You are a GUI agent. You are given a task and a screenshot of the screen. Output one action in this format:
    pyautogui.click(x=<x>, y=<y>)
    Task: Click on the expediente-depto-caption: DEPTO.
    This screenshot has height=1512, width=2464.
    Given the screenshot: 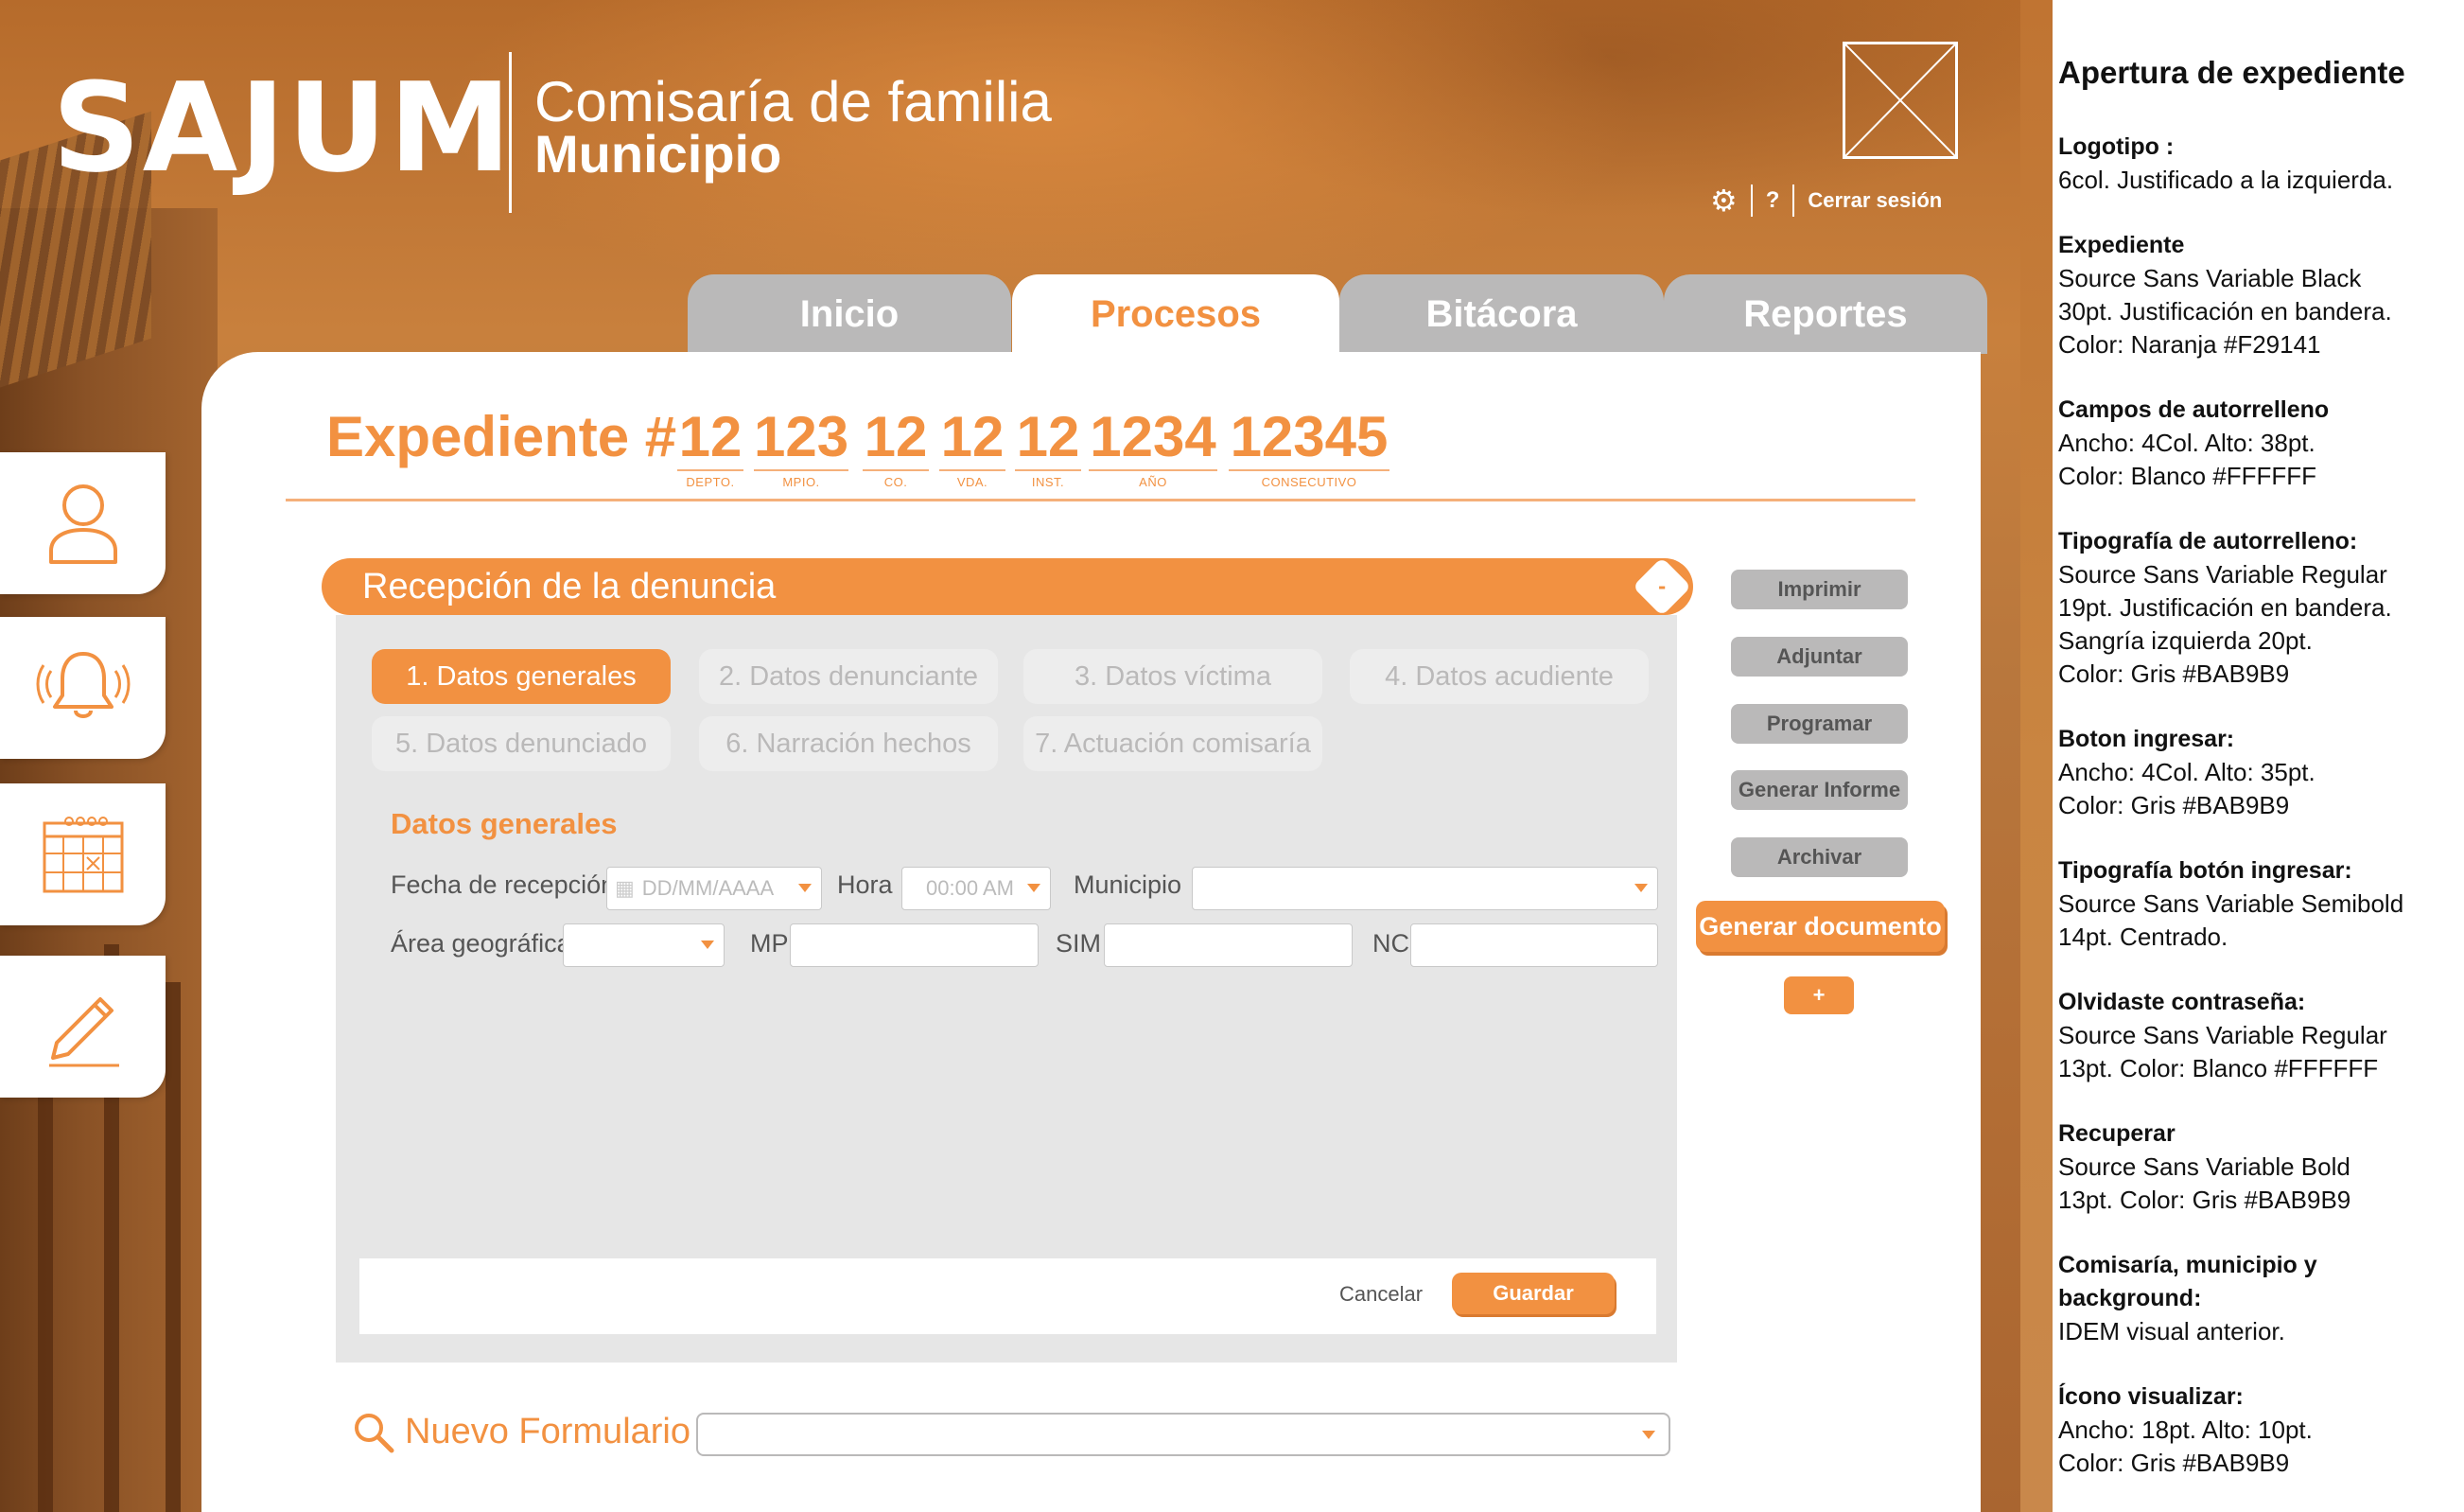 What is the action you would take?
    pyautogui.click(x=710, y=482)
    